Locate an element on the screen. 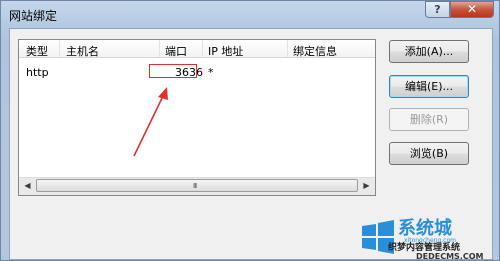  site-watermark: 系统城 xitongcheng.com 织梦内容管理系统 DEDECMS.COM is located at coordinates (423, 239).